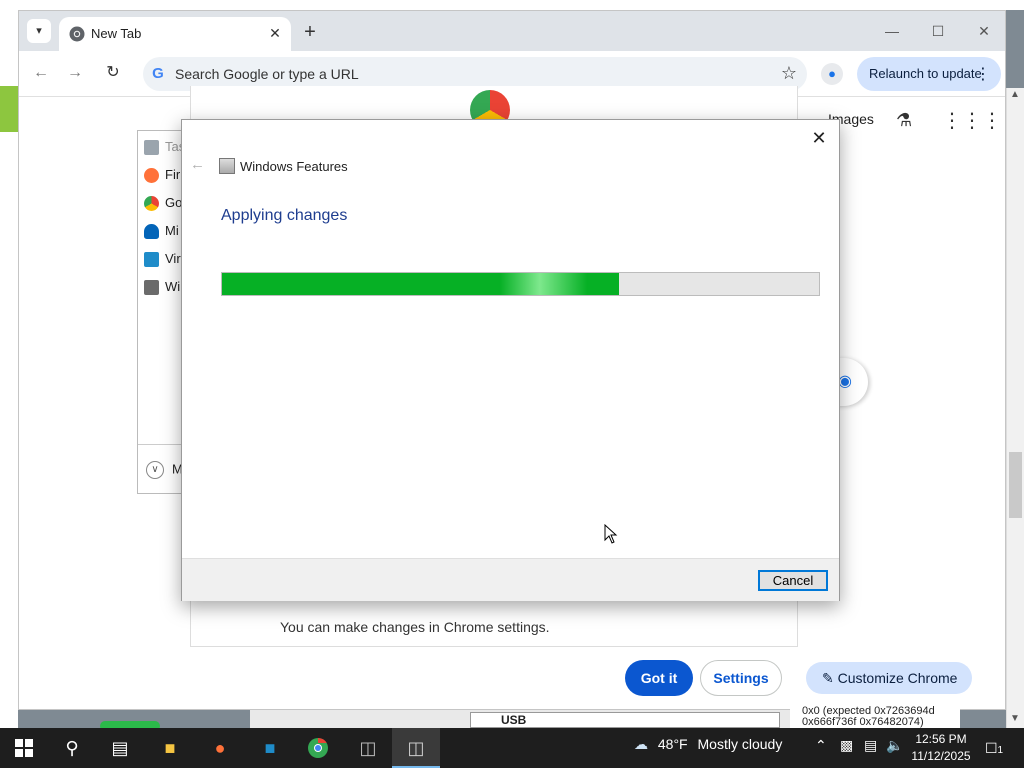 Image resolution: width=1024 pixels, height=768 pixels. Describe the element at coordinates (1000, 750) in the screenshot. I see `notification-count: 1` at that location.